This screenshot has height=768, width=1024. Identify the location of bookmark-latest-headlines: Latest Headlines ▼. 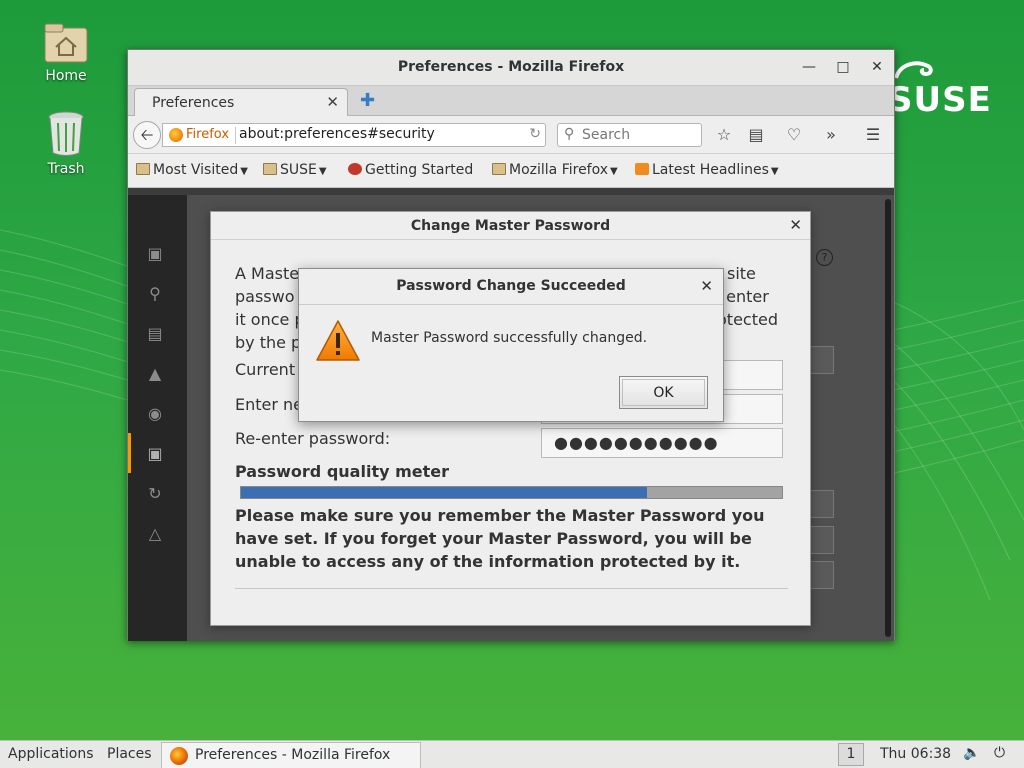
(707, 170).